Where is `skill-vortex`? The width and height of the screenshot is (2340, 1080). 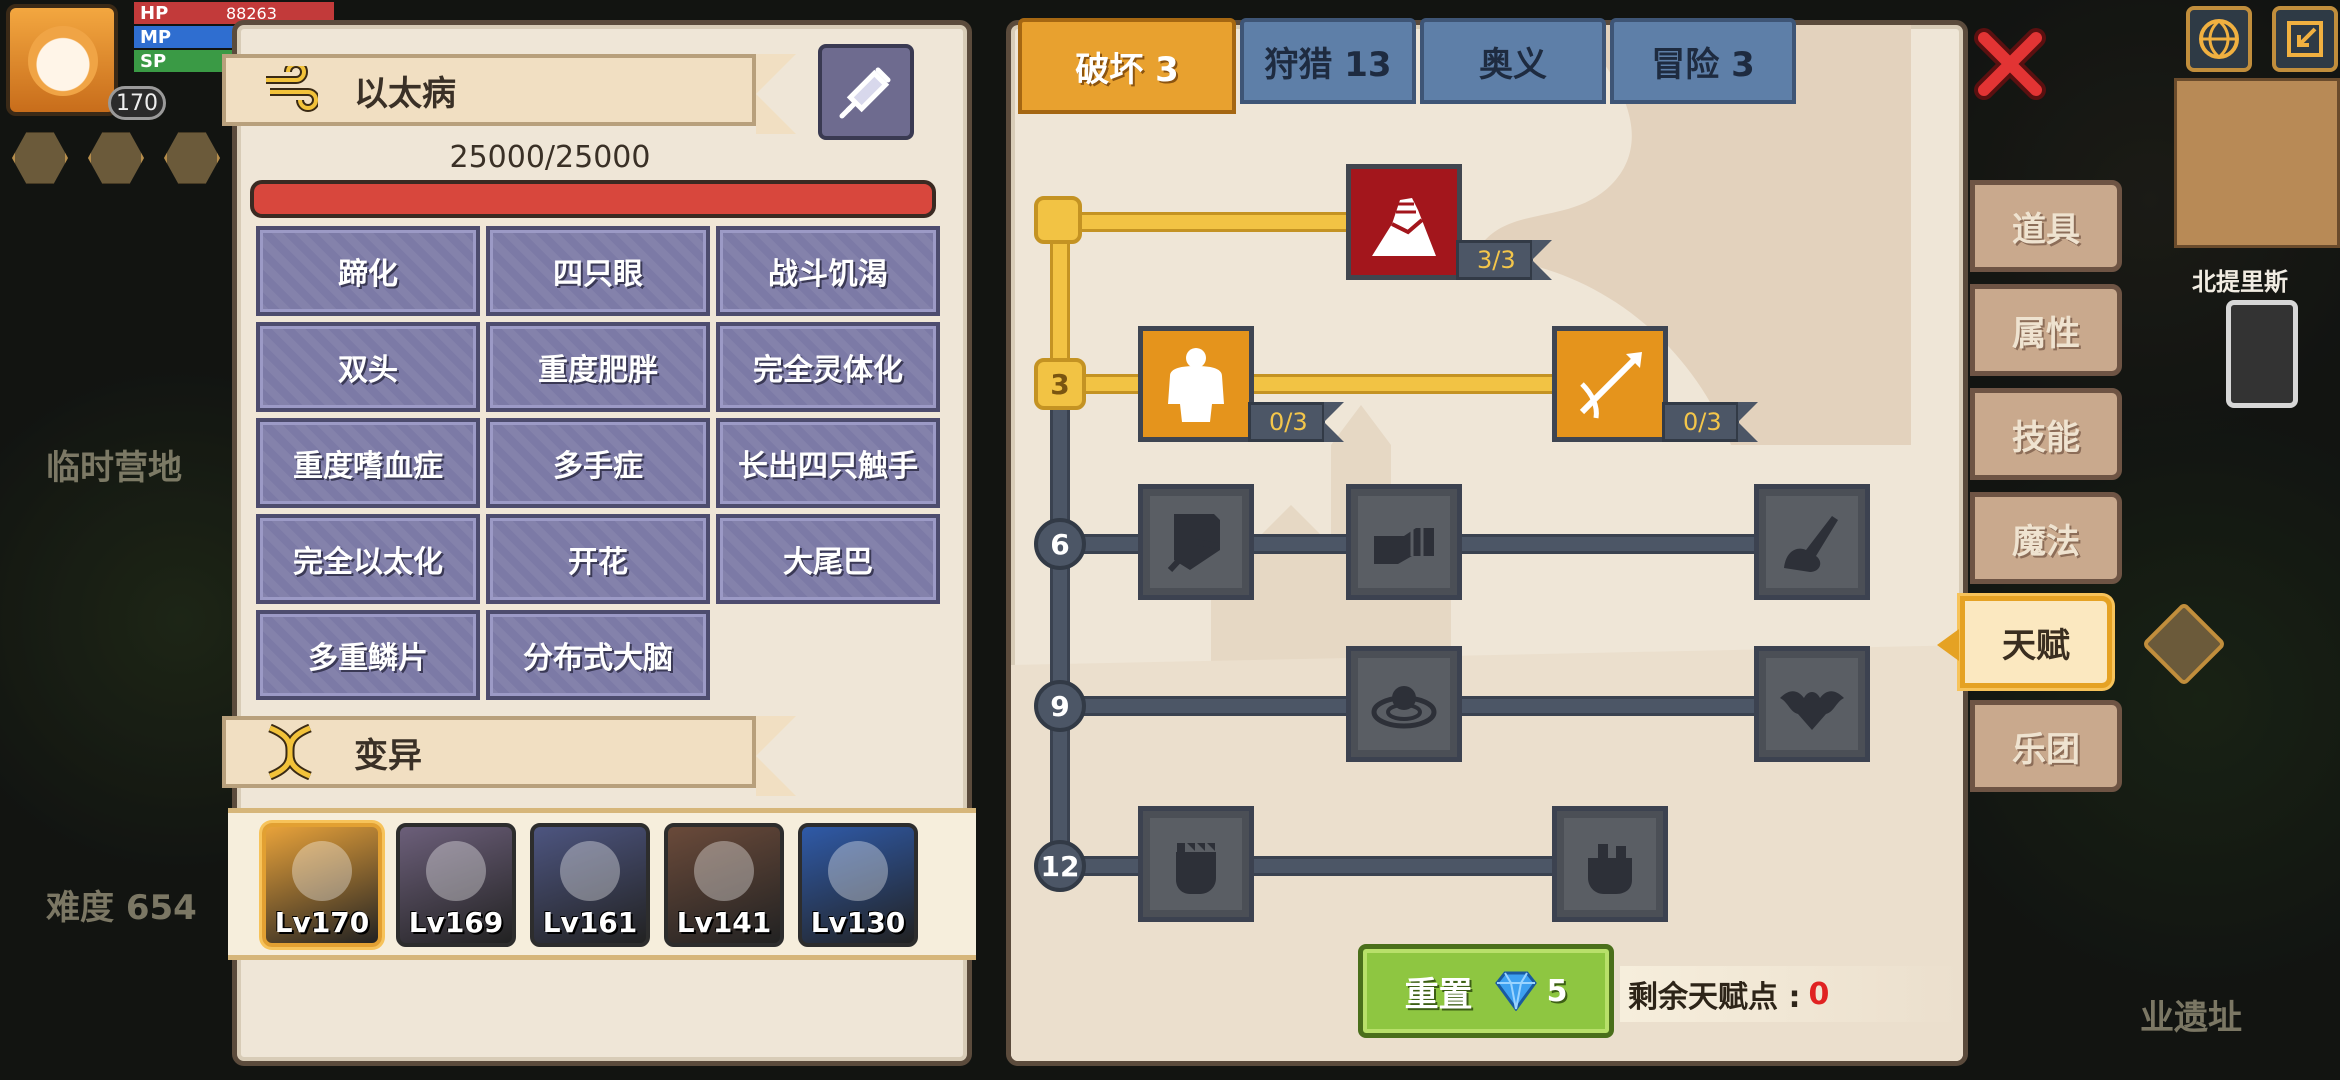
skill-vortex is located at coordinates (1404, 704).